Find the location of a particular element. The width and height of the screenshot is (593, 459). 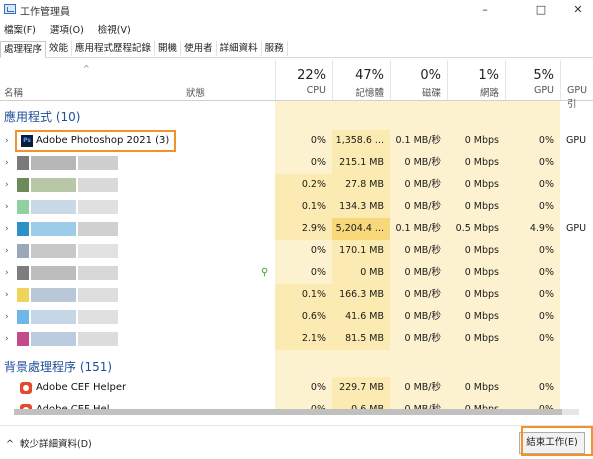

cell-memory: 27.8 MB is located at coordinates (361, 185).